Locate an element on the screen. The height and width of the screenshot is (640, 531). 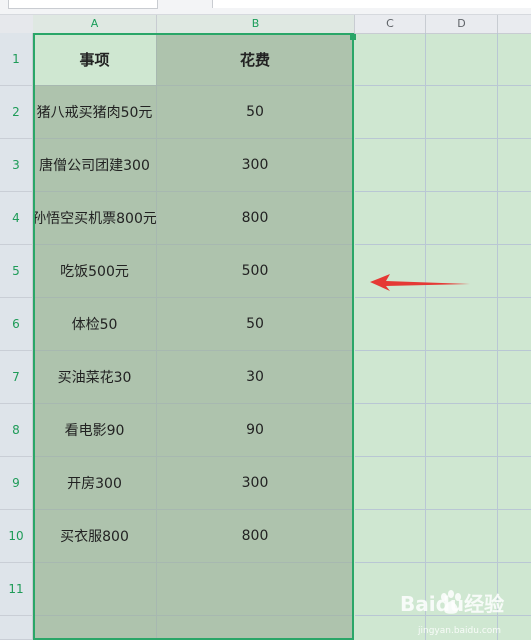
row-header-4: 4 is located at coordinates (16, 218).